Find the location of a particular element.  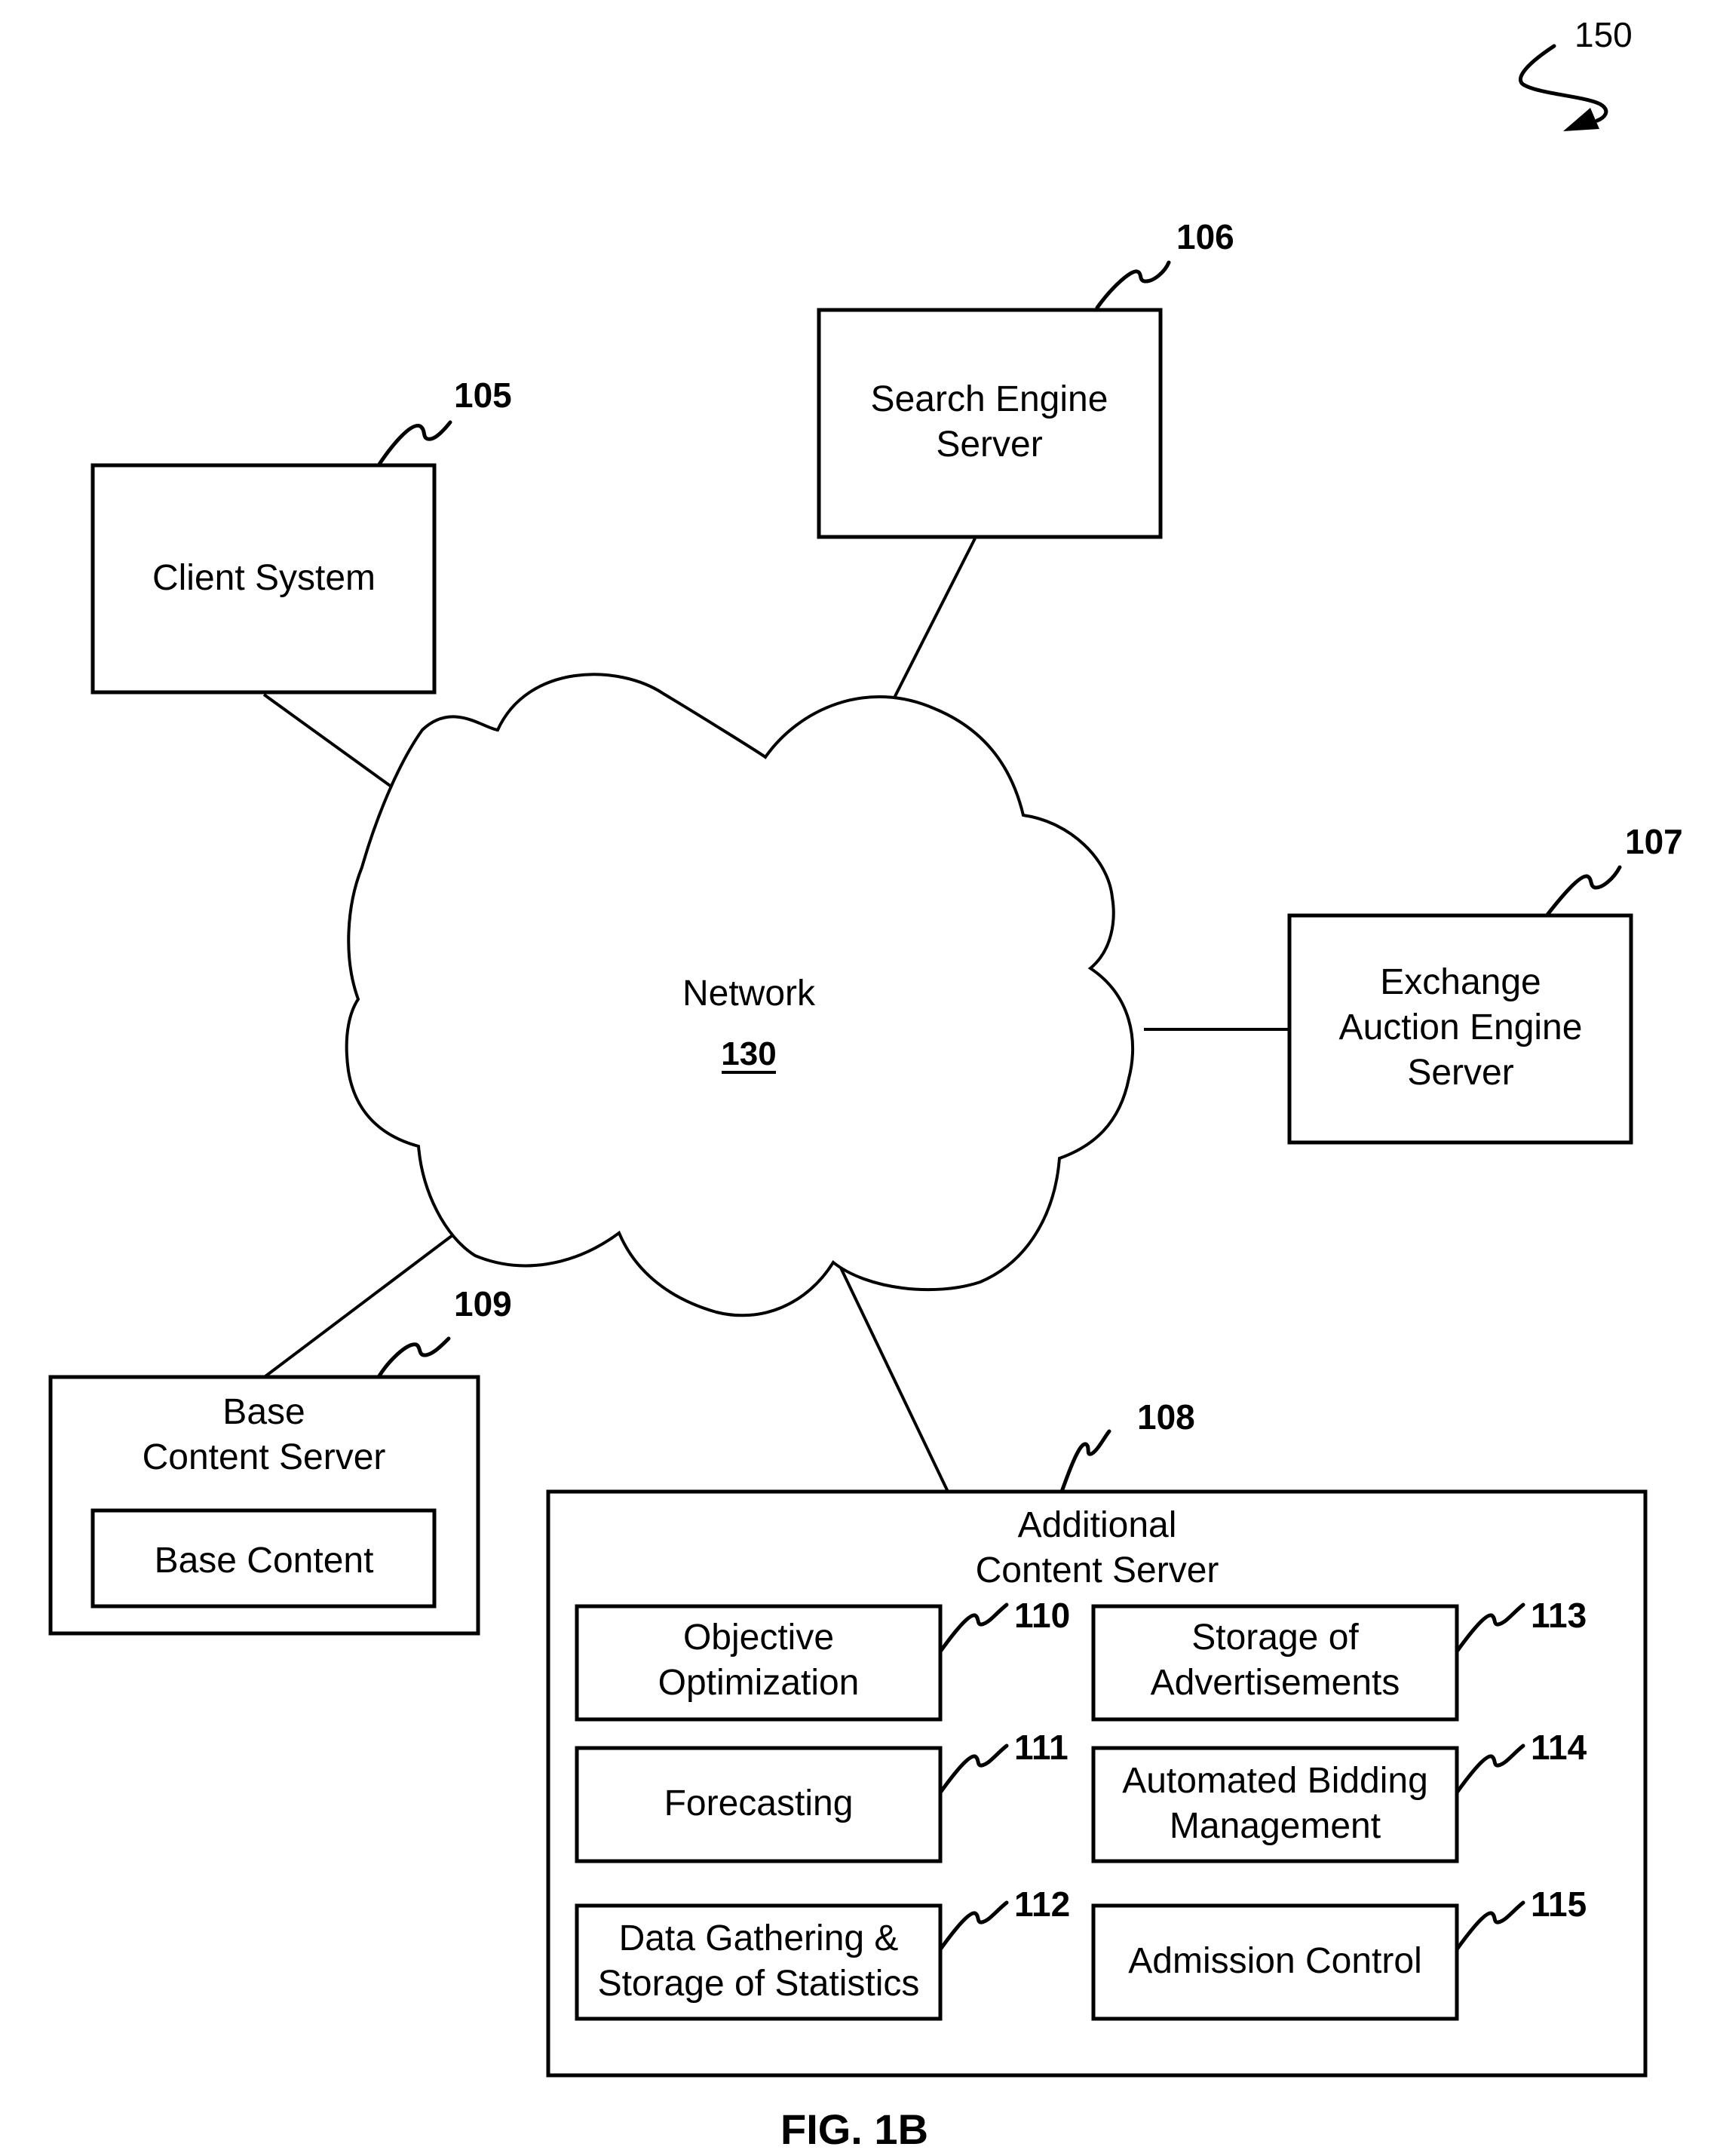

search-engine-label-line1: Search Engine is located at coordinates (990, 399).